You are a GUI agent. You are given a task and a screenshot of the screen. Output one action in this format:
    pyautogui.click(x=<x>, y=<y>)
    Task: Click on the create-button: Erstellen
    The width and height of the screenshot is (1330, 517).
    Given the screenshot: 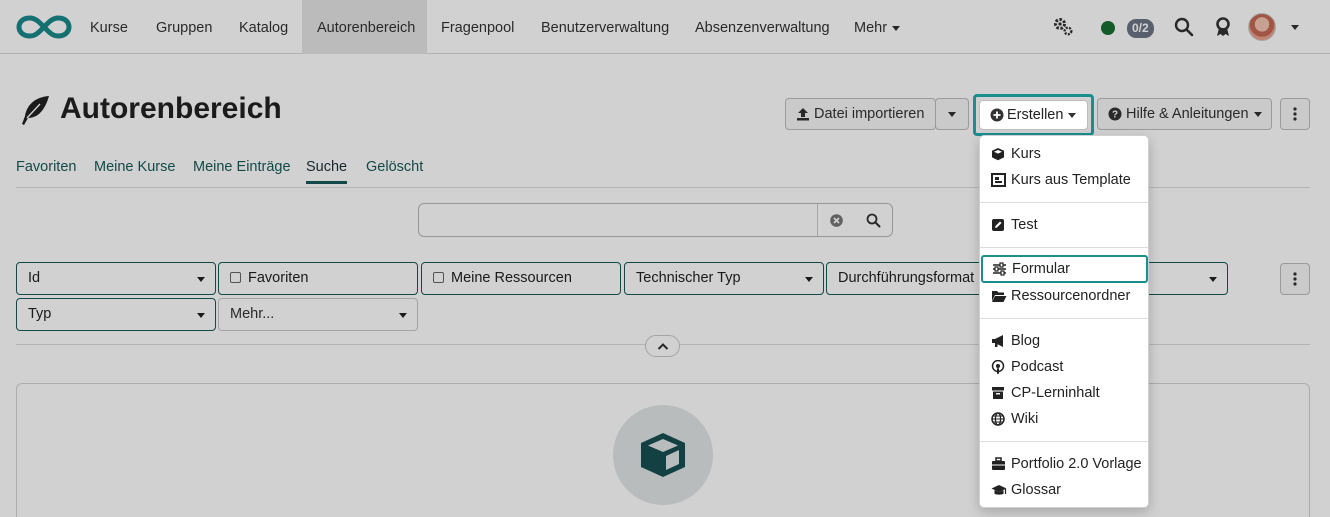 What is the action you would take?
    pyautogui.click(x=1033, y=115)
    